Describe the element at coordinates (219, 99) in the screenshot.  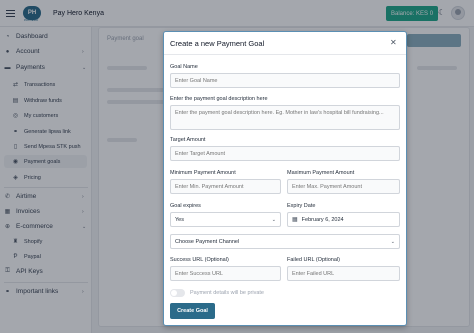
I see `description-label: Enter the payment goal description here` at that location.